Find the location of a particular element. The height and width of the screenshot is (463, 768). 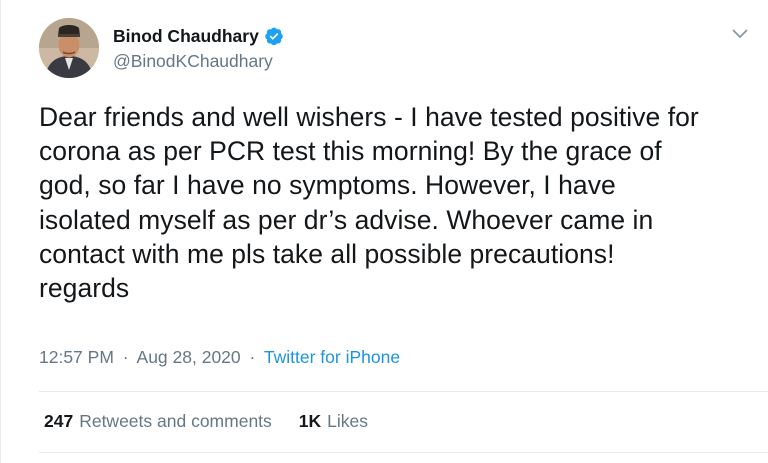

retweets-label: Retweets and comments is located at coordinates (175, 421).